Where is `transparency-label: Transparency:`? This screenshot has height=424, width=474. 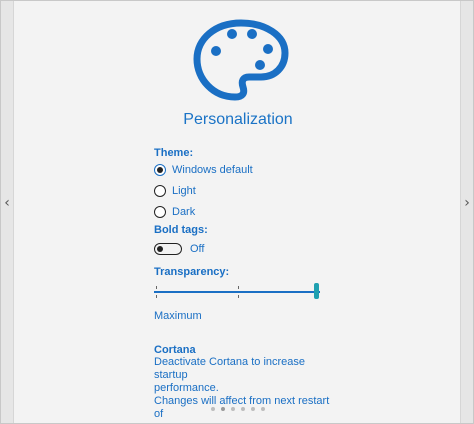 transparency-label: Transparency: is located at coordinates (192, 272).